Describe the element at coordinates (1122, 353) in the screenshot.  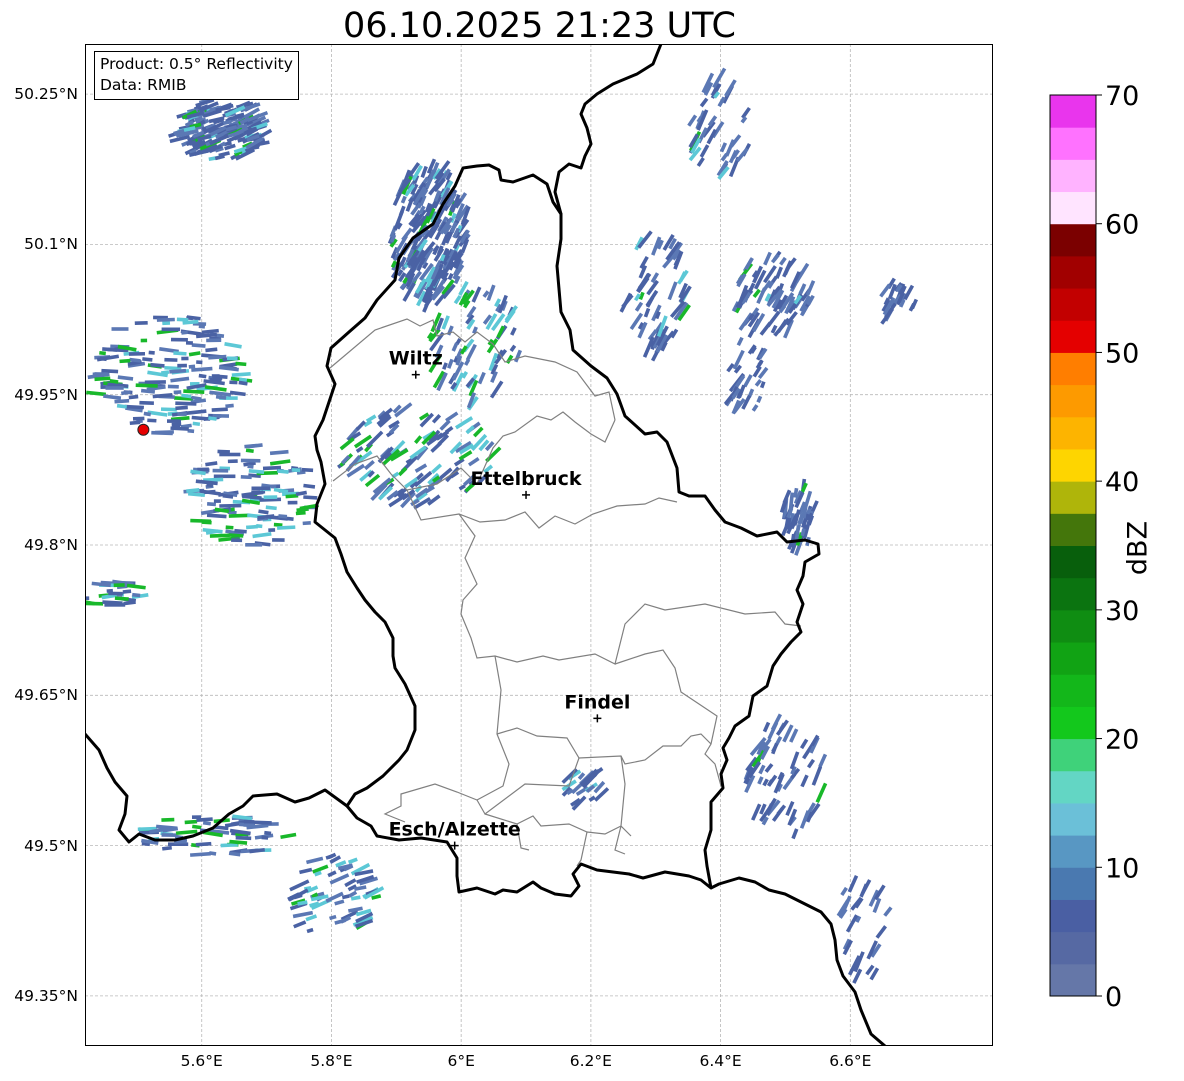
I see `colorbar-tick-label: 50` at that location.